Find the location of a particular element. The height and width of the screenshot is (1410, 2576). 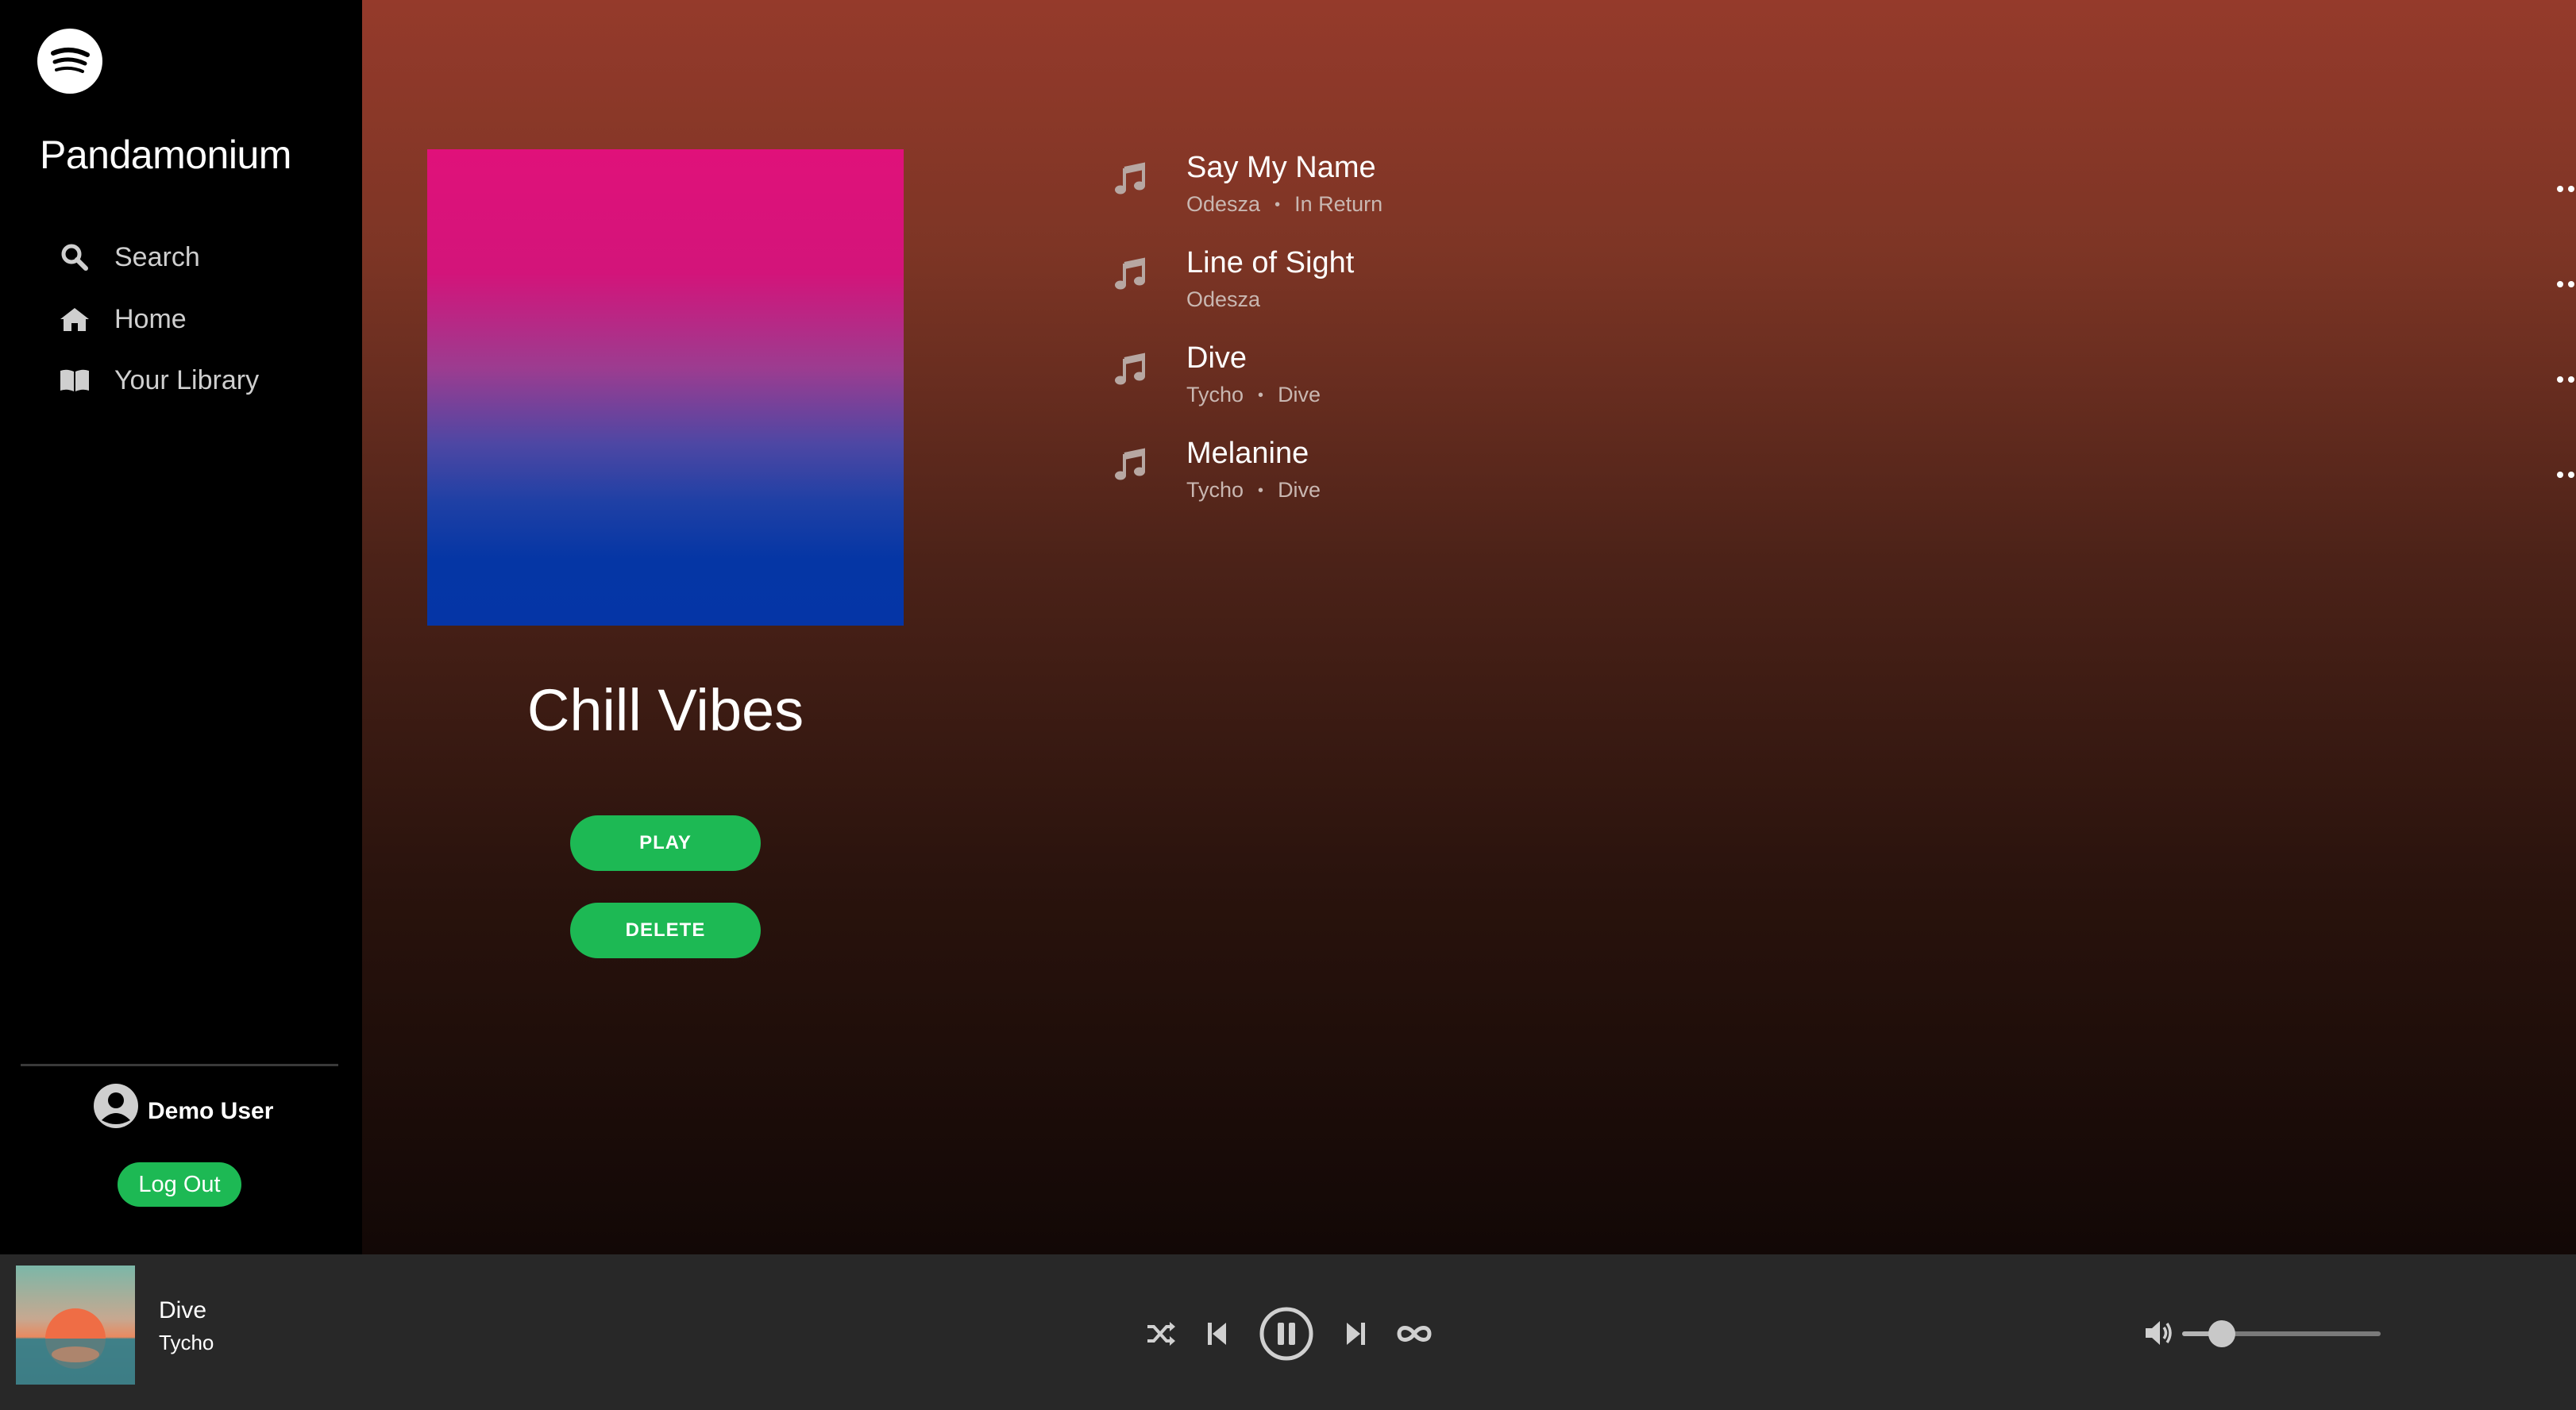

playlist-title: Chill Vibes is located at coordinates (665, 710).